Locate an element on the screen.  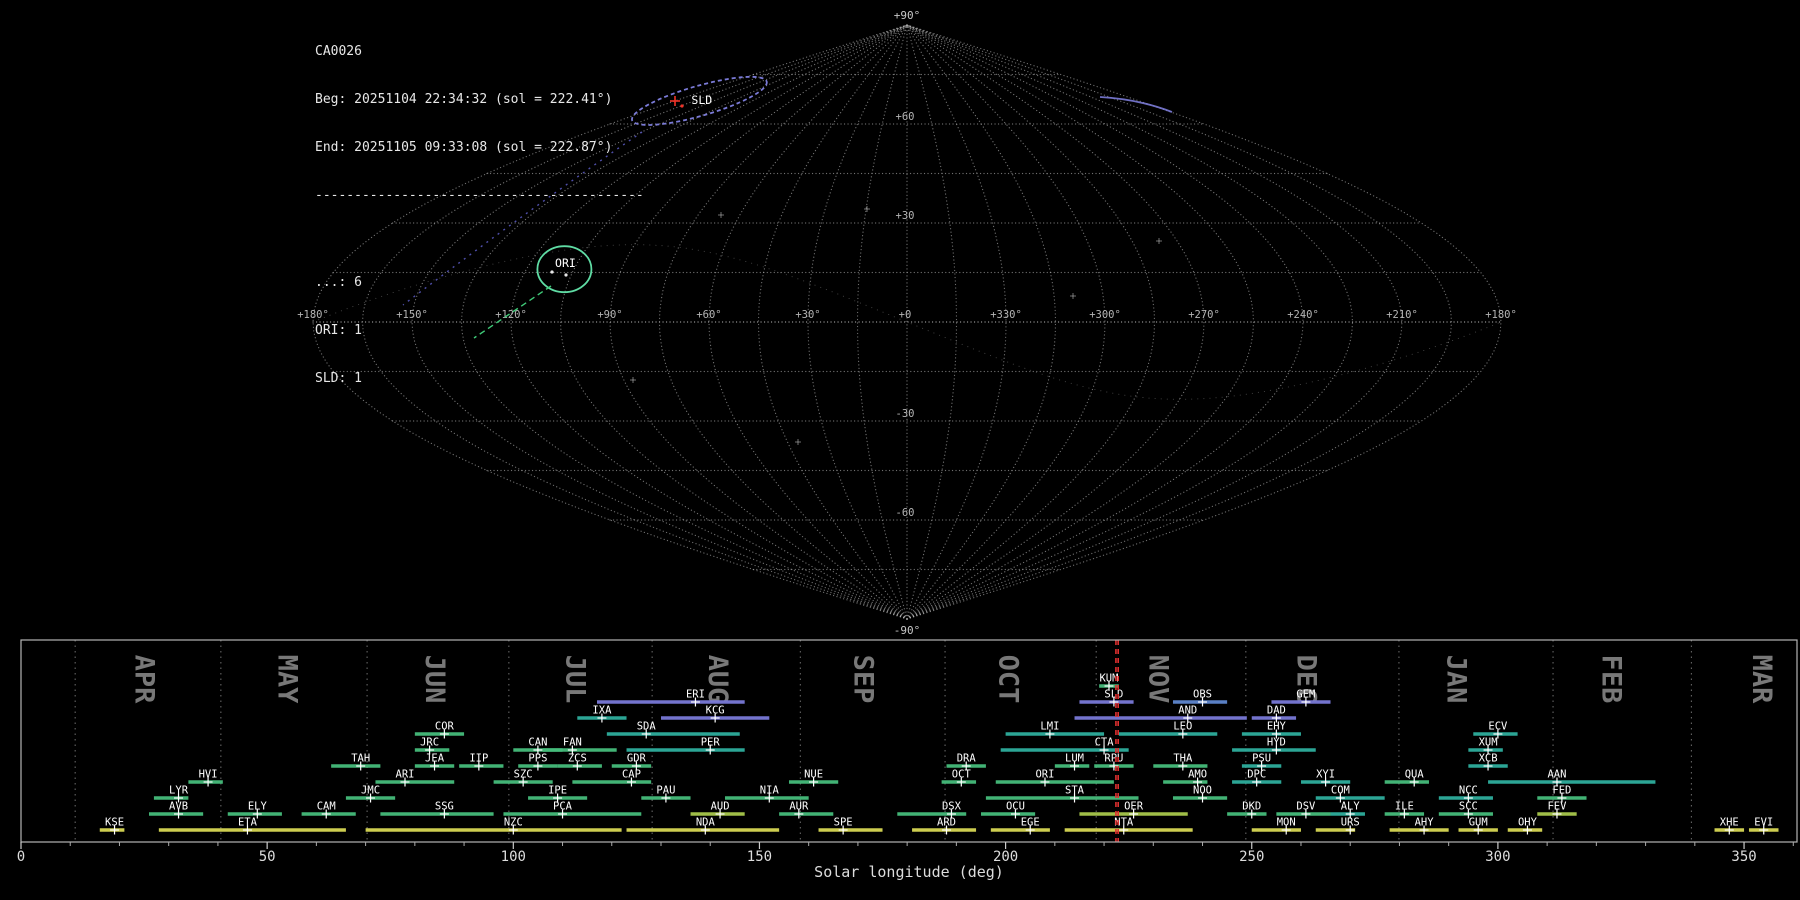
shower-label-HVI: HVI is located at coordinates (208, 775).